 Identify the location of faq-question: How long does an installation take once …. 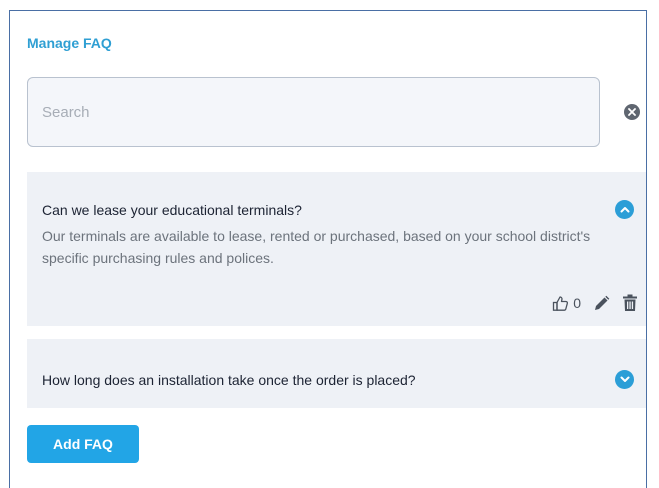
(229, 380).